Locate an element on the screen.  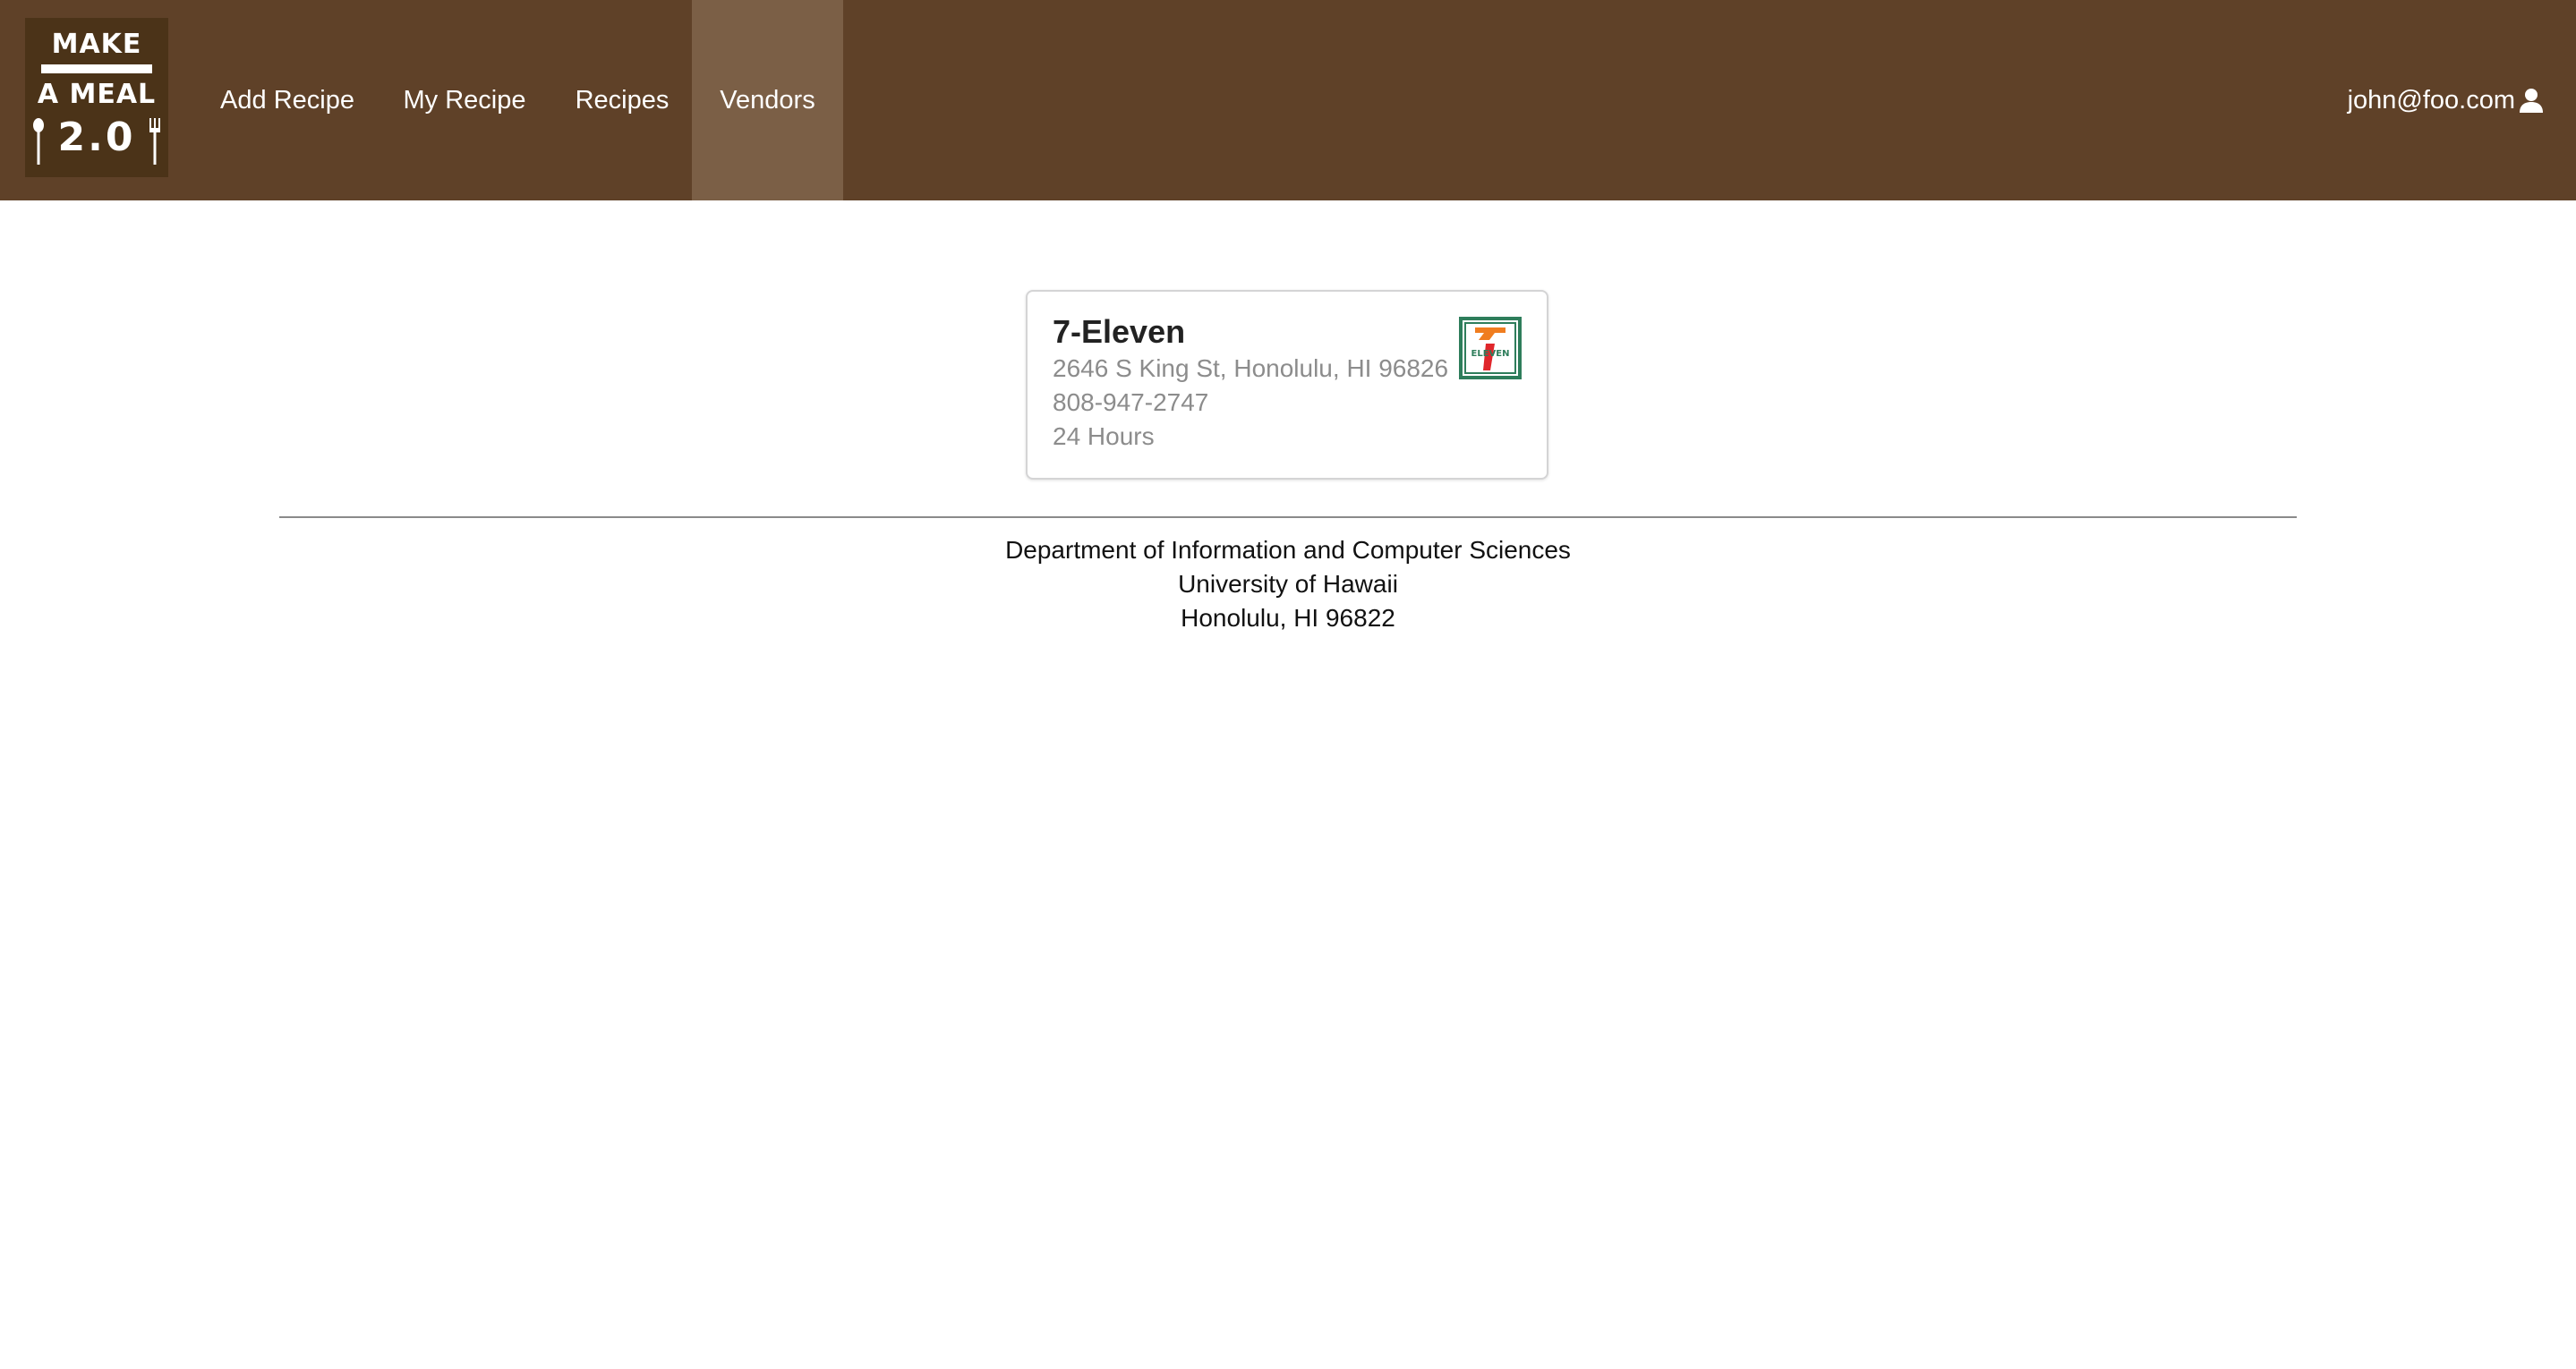
footer-location: Honolulu, HI 96822 is located at coordinates (1288, 618).